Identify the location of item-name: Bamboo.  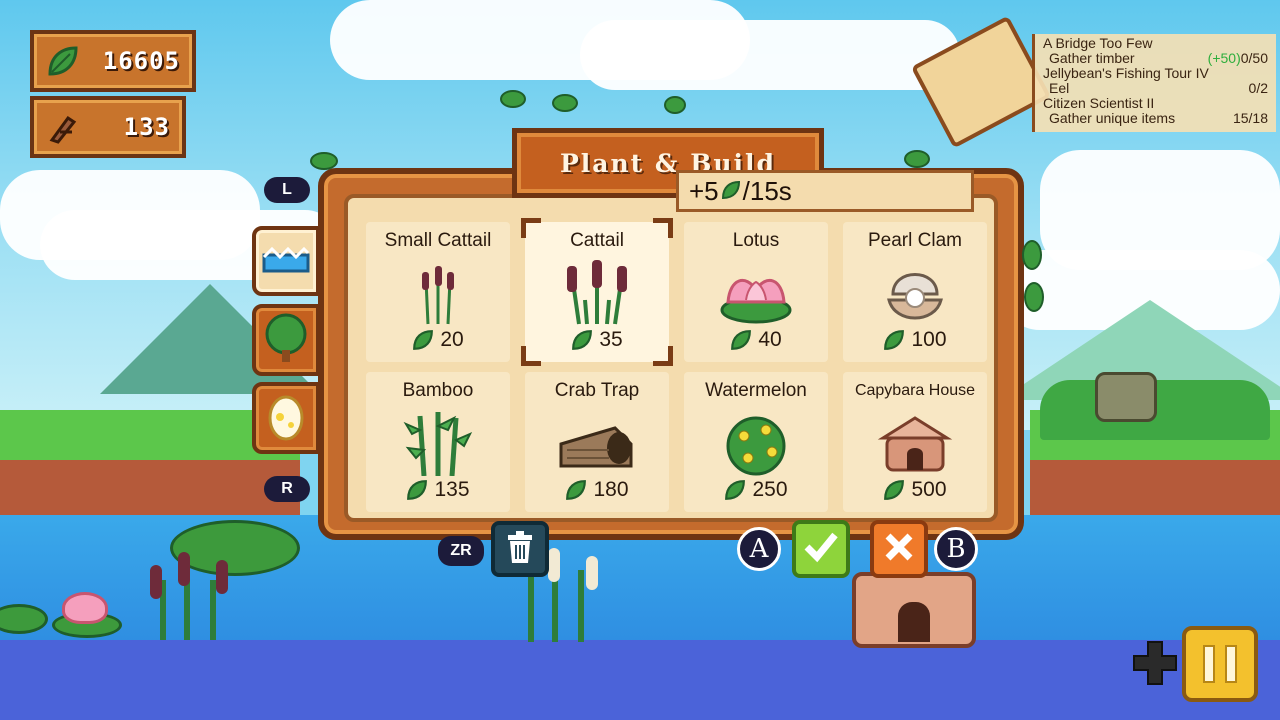
(438, 390).